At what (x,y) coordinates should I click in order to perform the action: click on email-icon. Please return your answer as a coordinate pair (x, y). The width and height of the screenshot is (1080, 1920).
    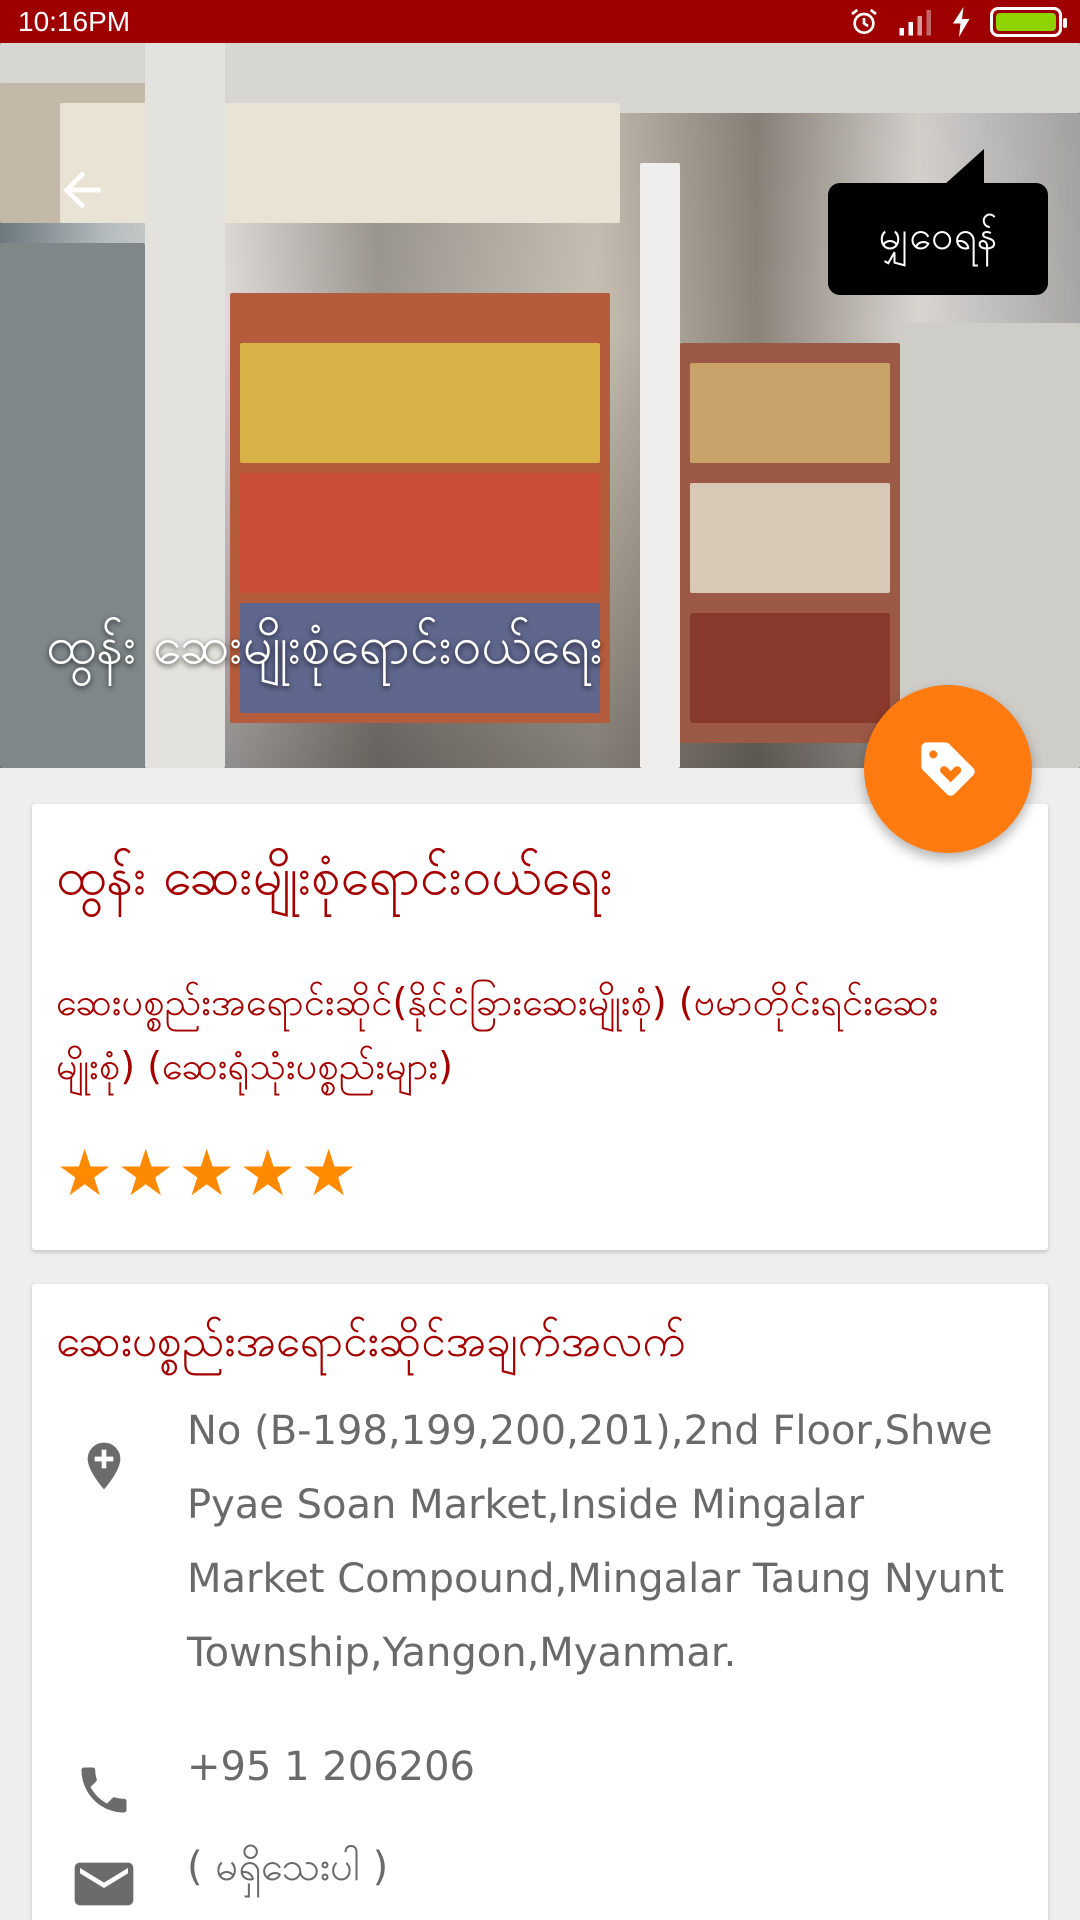
    Looking at the image, I should click on (104, 1884).